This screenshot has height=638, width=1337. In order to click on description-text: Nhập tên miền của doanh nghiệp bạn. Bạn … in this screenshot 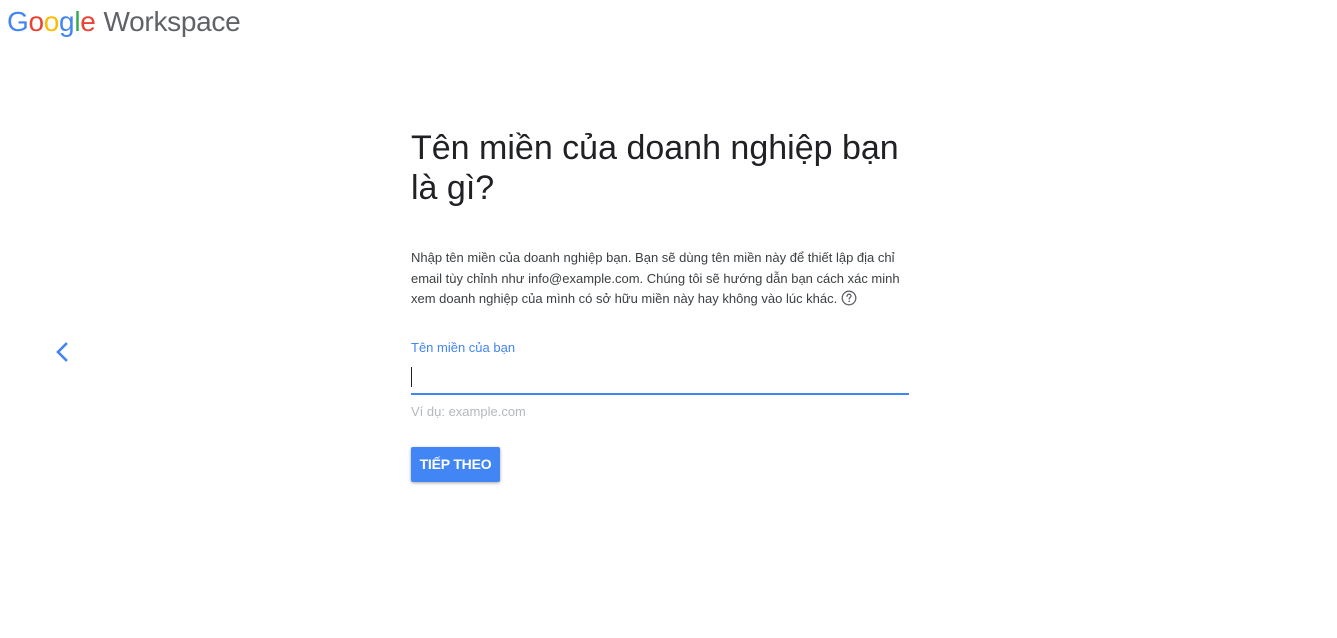, I will do `click(656, 280)`.